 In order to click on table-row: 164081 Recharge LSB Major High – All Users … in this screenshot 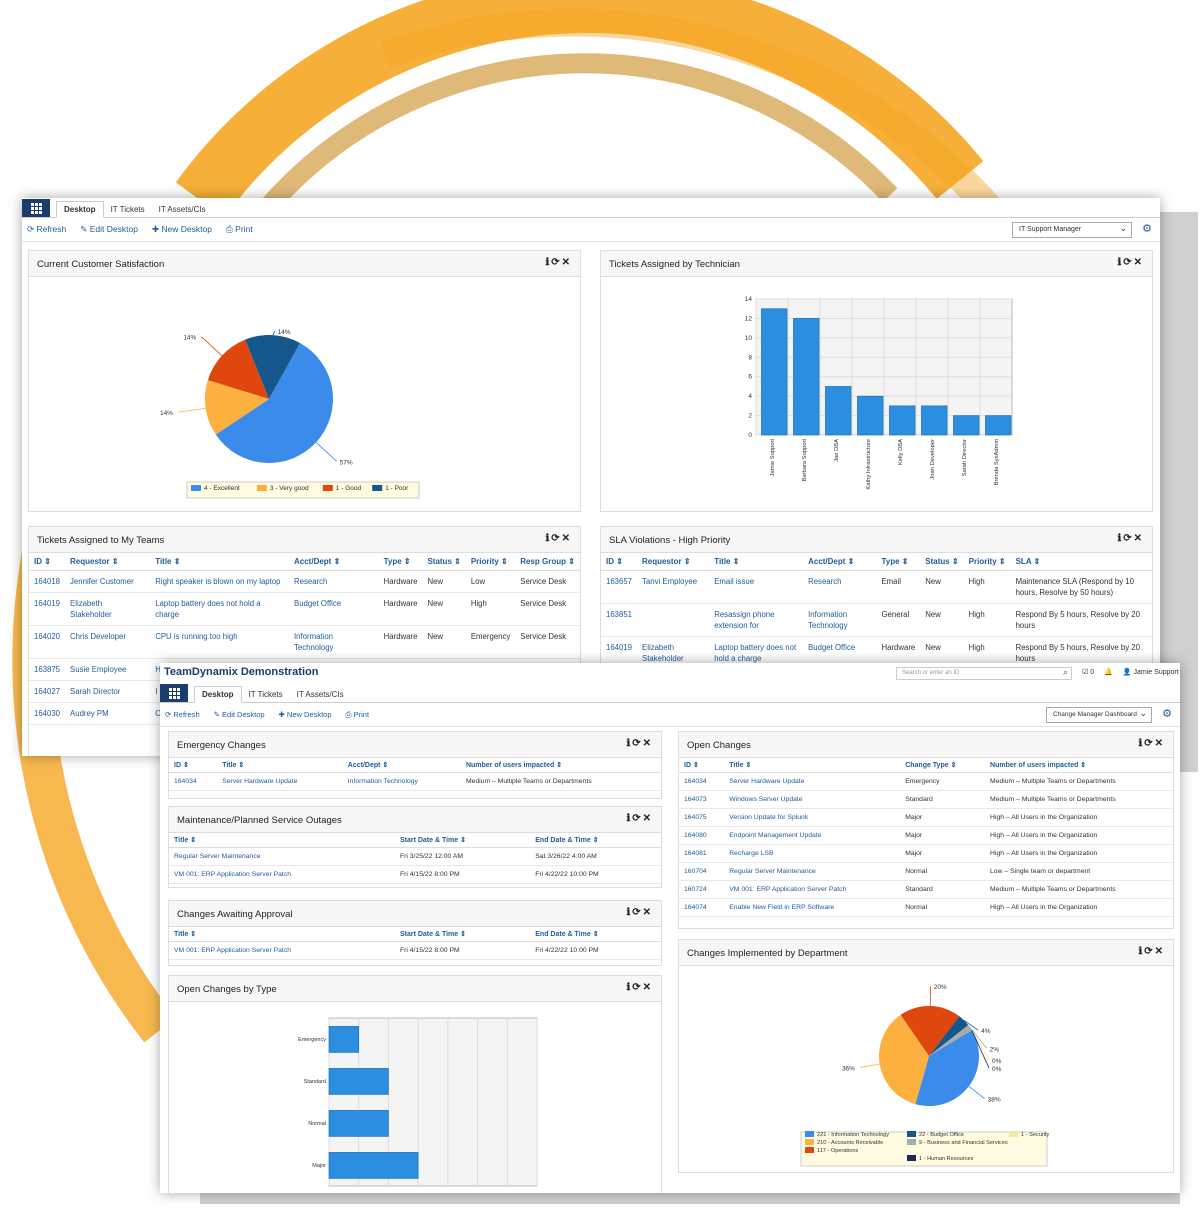, I will do `click(926, 853)`.